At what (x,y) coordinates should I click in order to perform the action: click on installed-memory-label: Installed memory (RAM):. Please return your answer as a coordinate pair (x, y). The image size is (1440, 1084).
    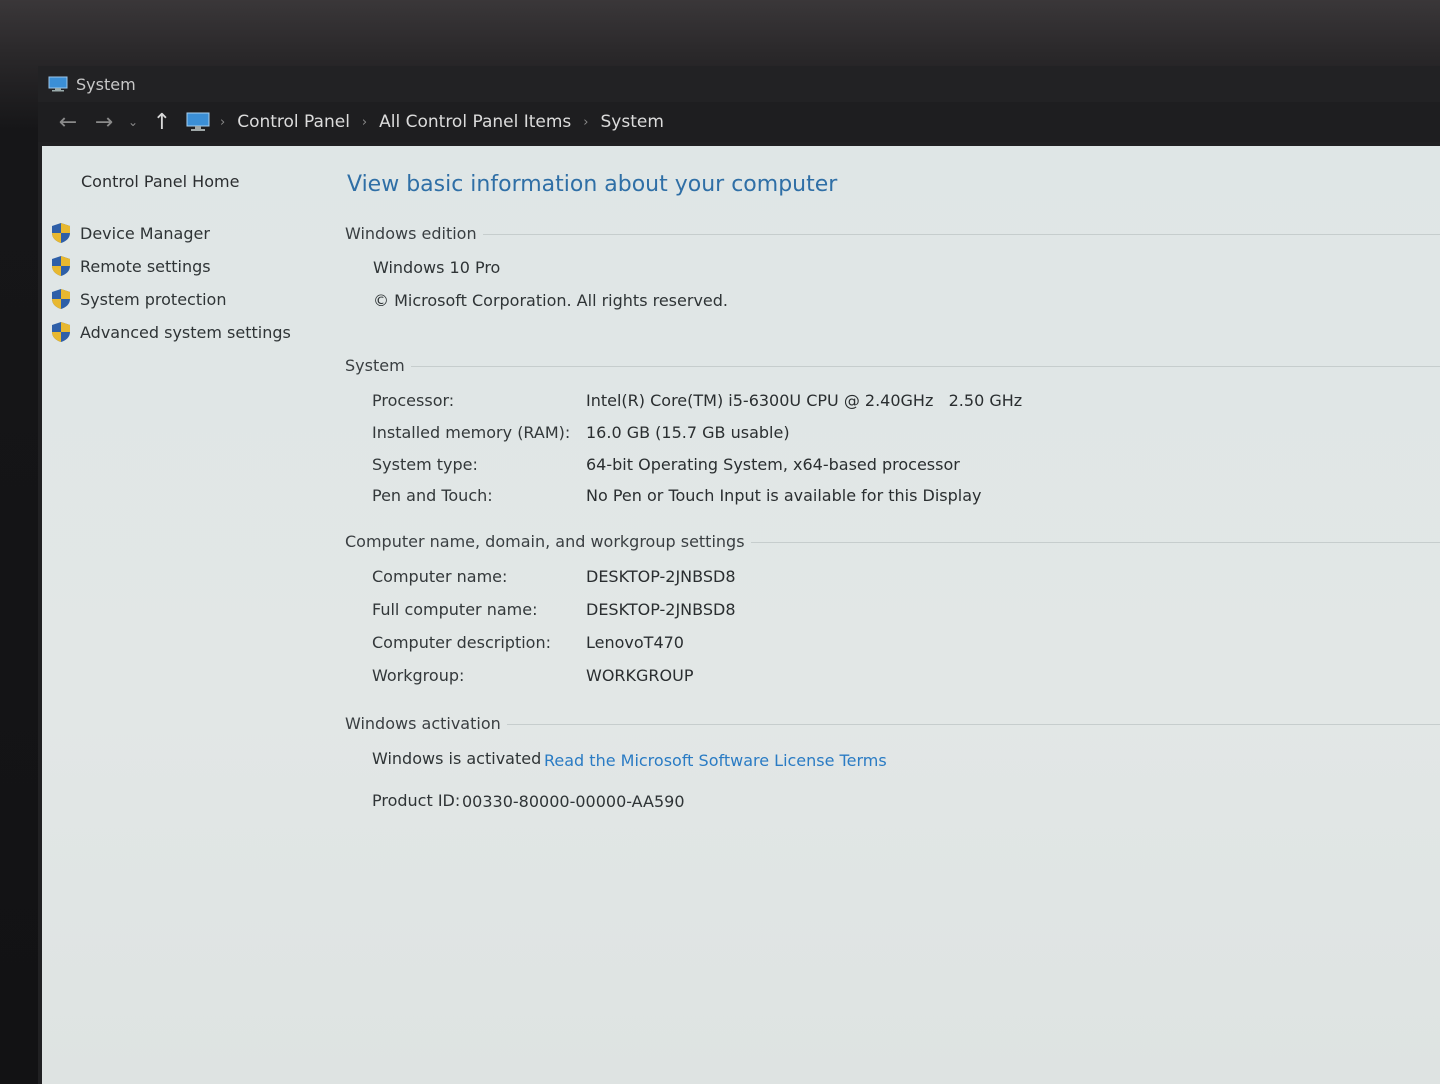
    Looking at the image, I should click on (471, 432).